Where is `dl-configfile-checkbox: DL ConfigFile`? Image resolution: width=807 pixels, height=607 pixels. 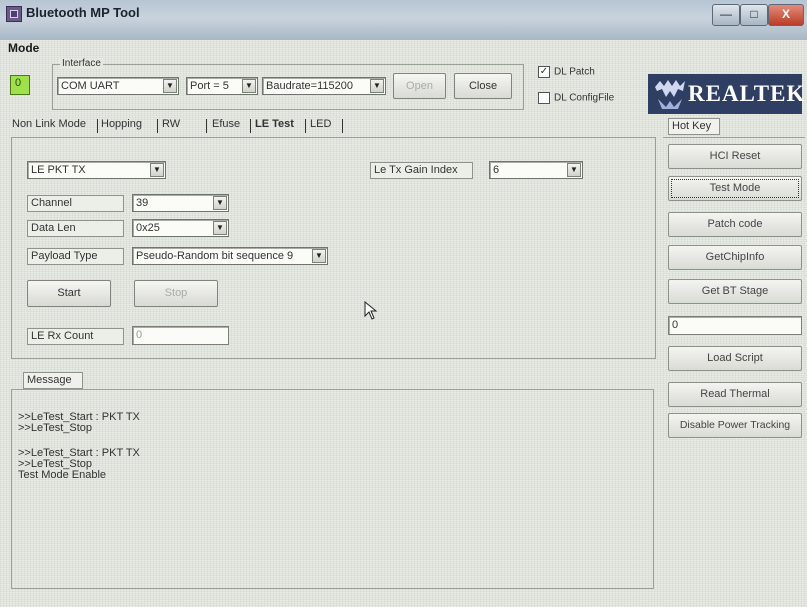 dl-configfile-checkbox: DL ConfigFile is located at coordinates (576, 98).